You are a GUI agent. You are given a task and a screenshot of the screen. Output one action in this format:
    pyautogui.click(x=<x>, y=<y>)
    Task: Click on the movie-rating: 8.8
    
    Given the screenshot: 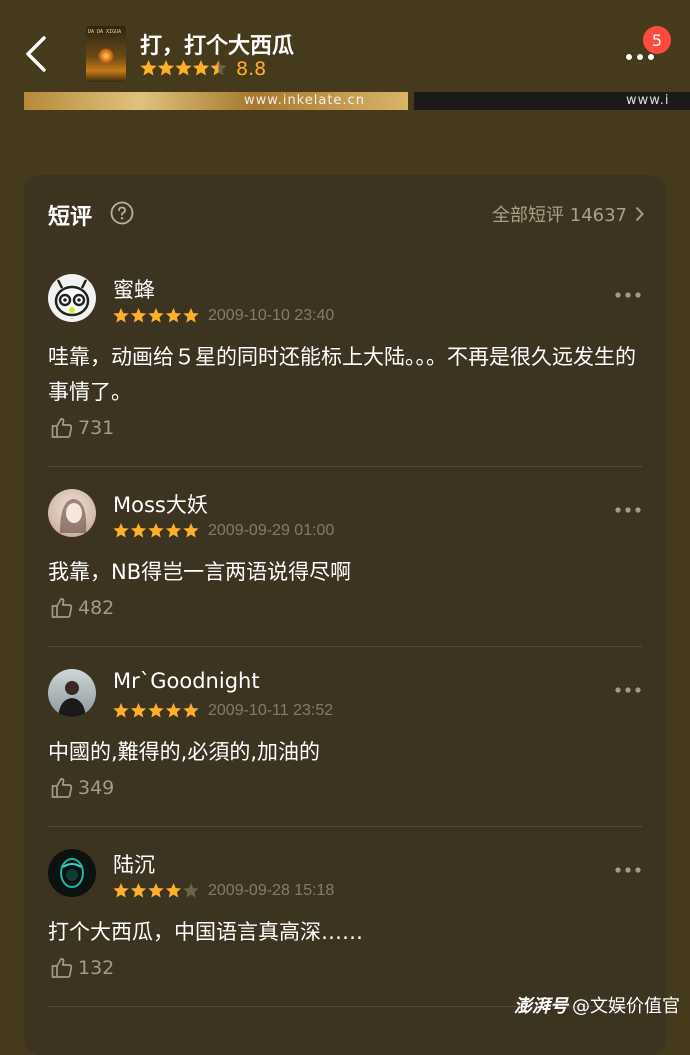 What is the action you would take?
    pyautogui.click(x=203, y=69)
    